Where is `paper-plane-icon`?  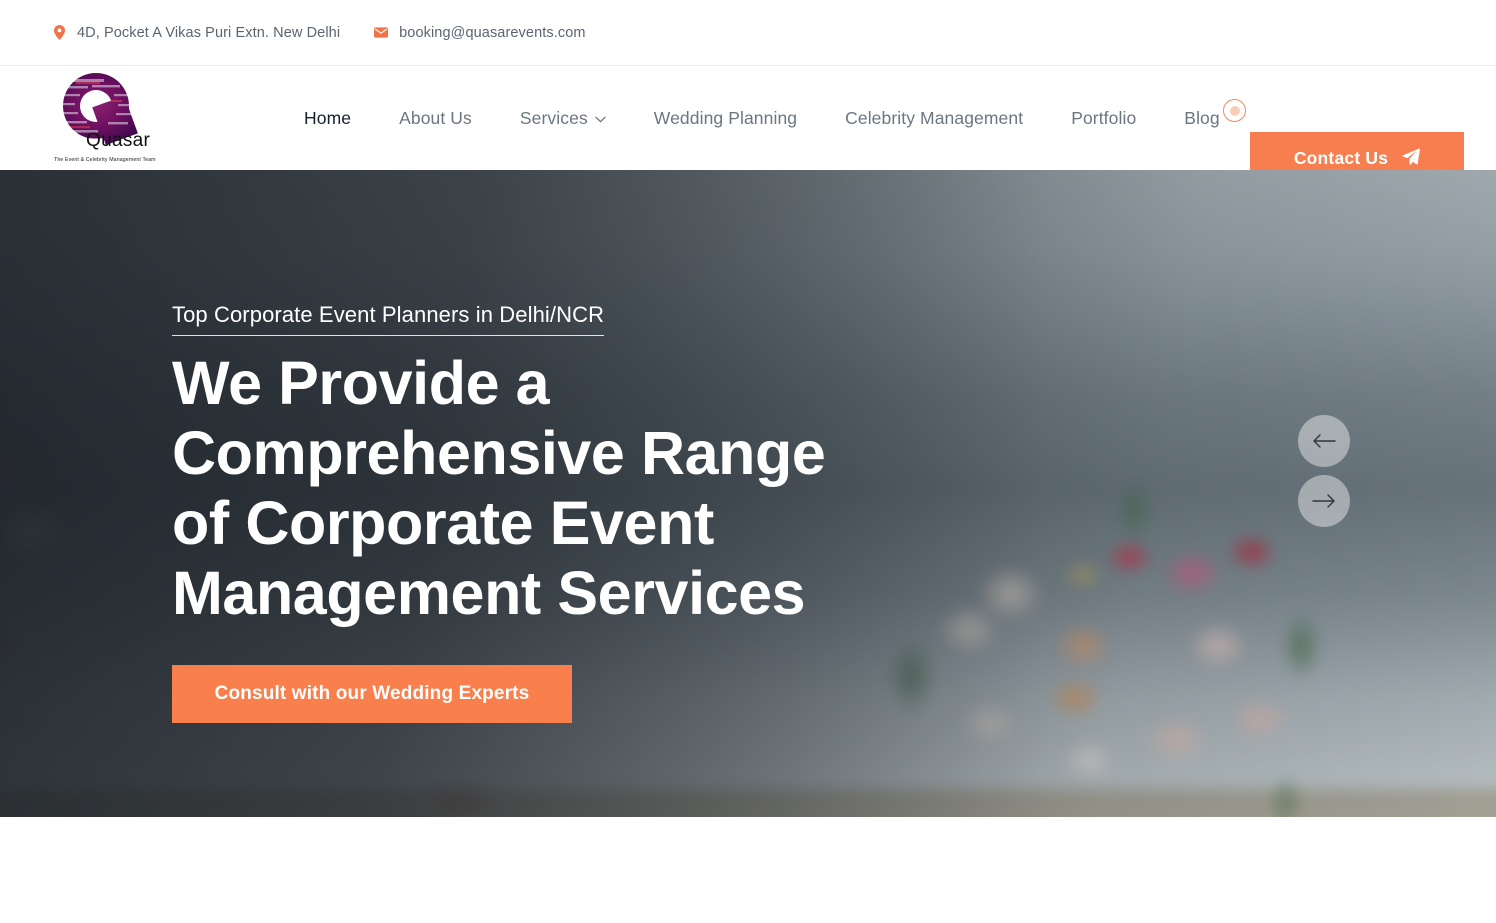 paper-plane-icon is located at coordinates (1411, 158).